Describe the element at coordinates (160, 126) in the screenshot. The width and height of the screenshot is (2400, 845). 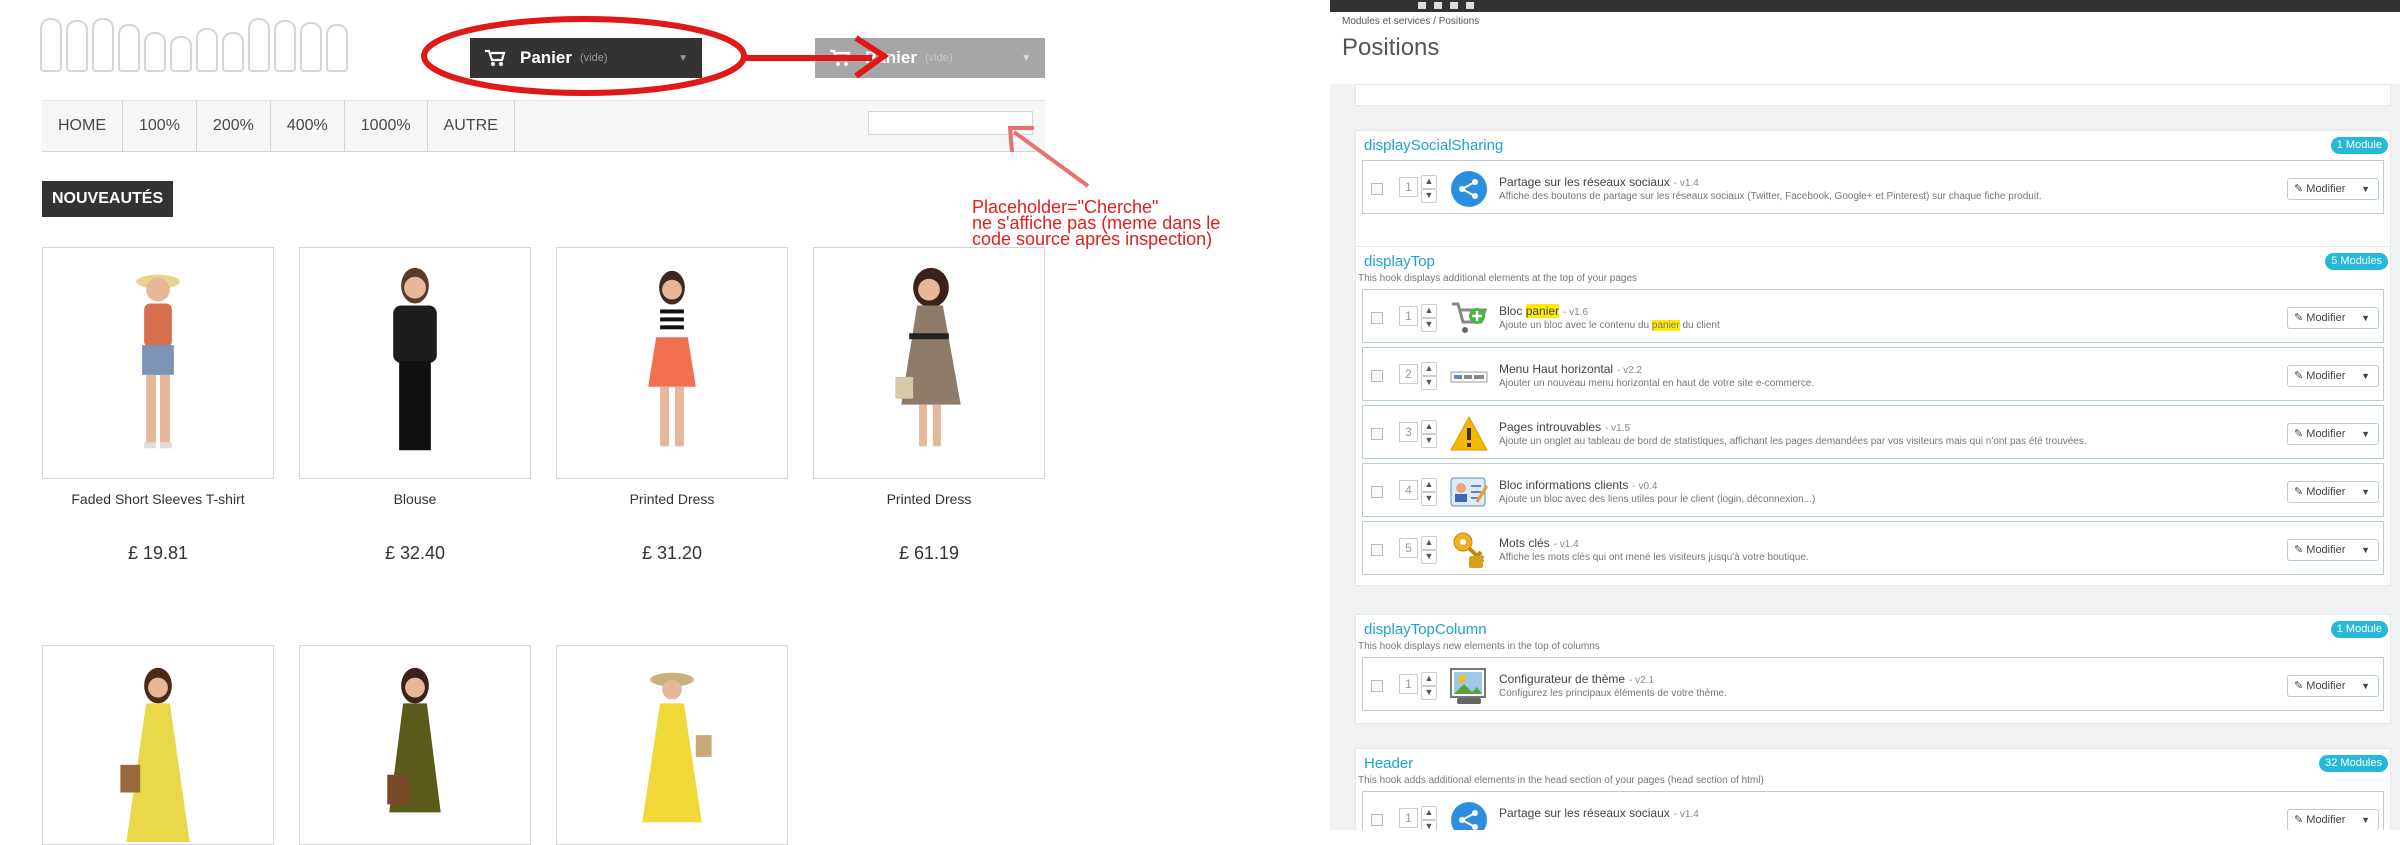
I see `menu-item-100: 100%` at that location.